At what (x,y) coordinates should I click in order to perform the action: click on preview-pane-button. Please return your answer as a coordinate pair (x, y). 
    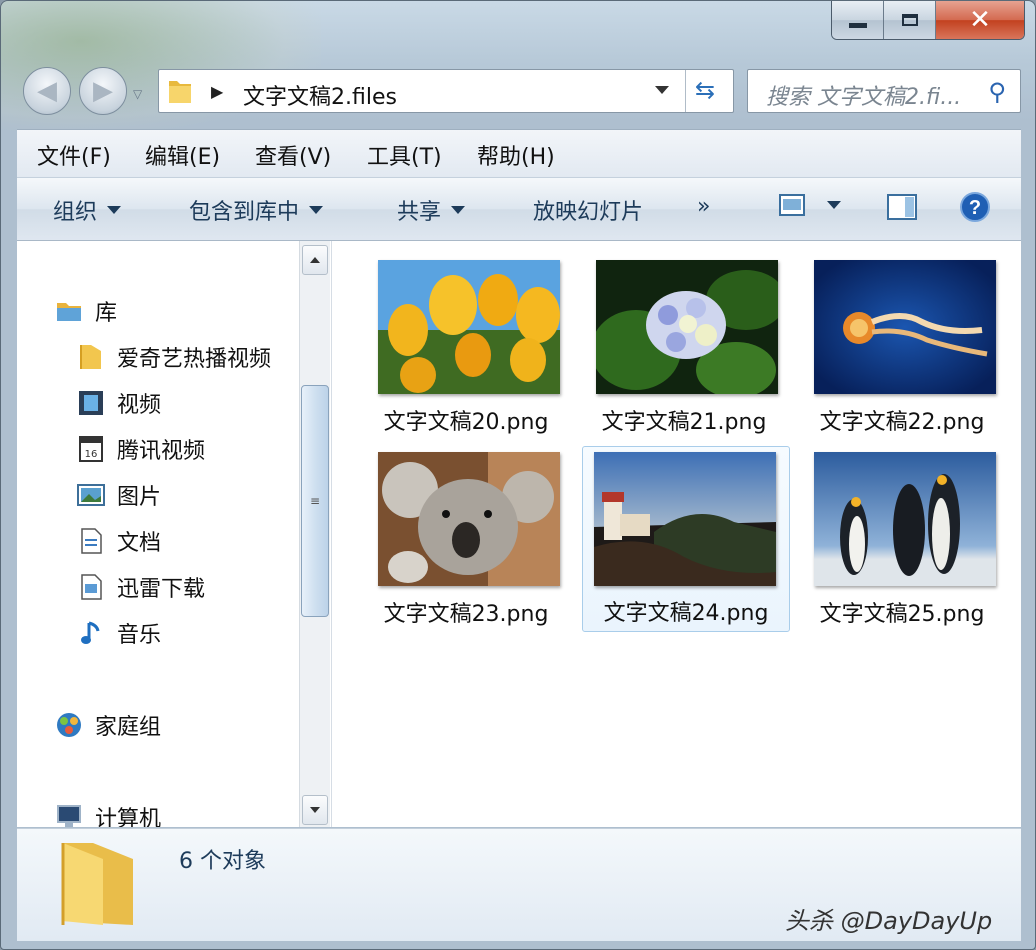
    Looking at the image, I should click on (902, 207).